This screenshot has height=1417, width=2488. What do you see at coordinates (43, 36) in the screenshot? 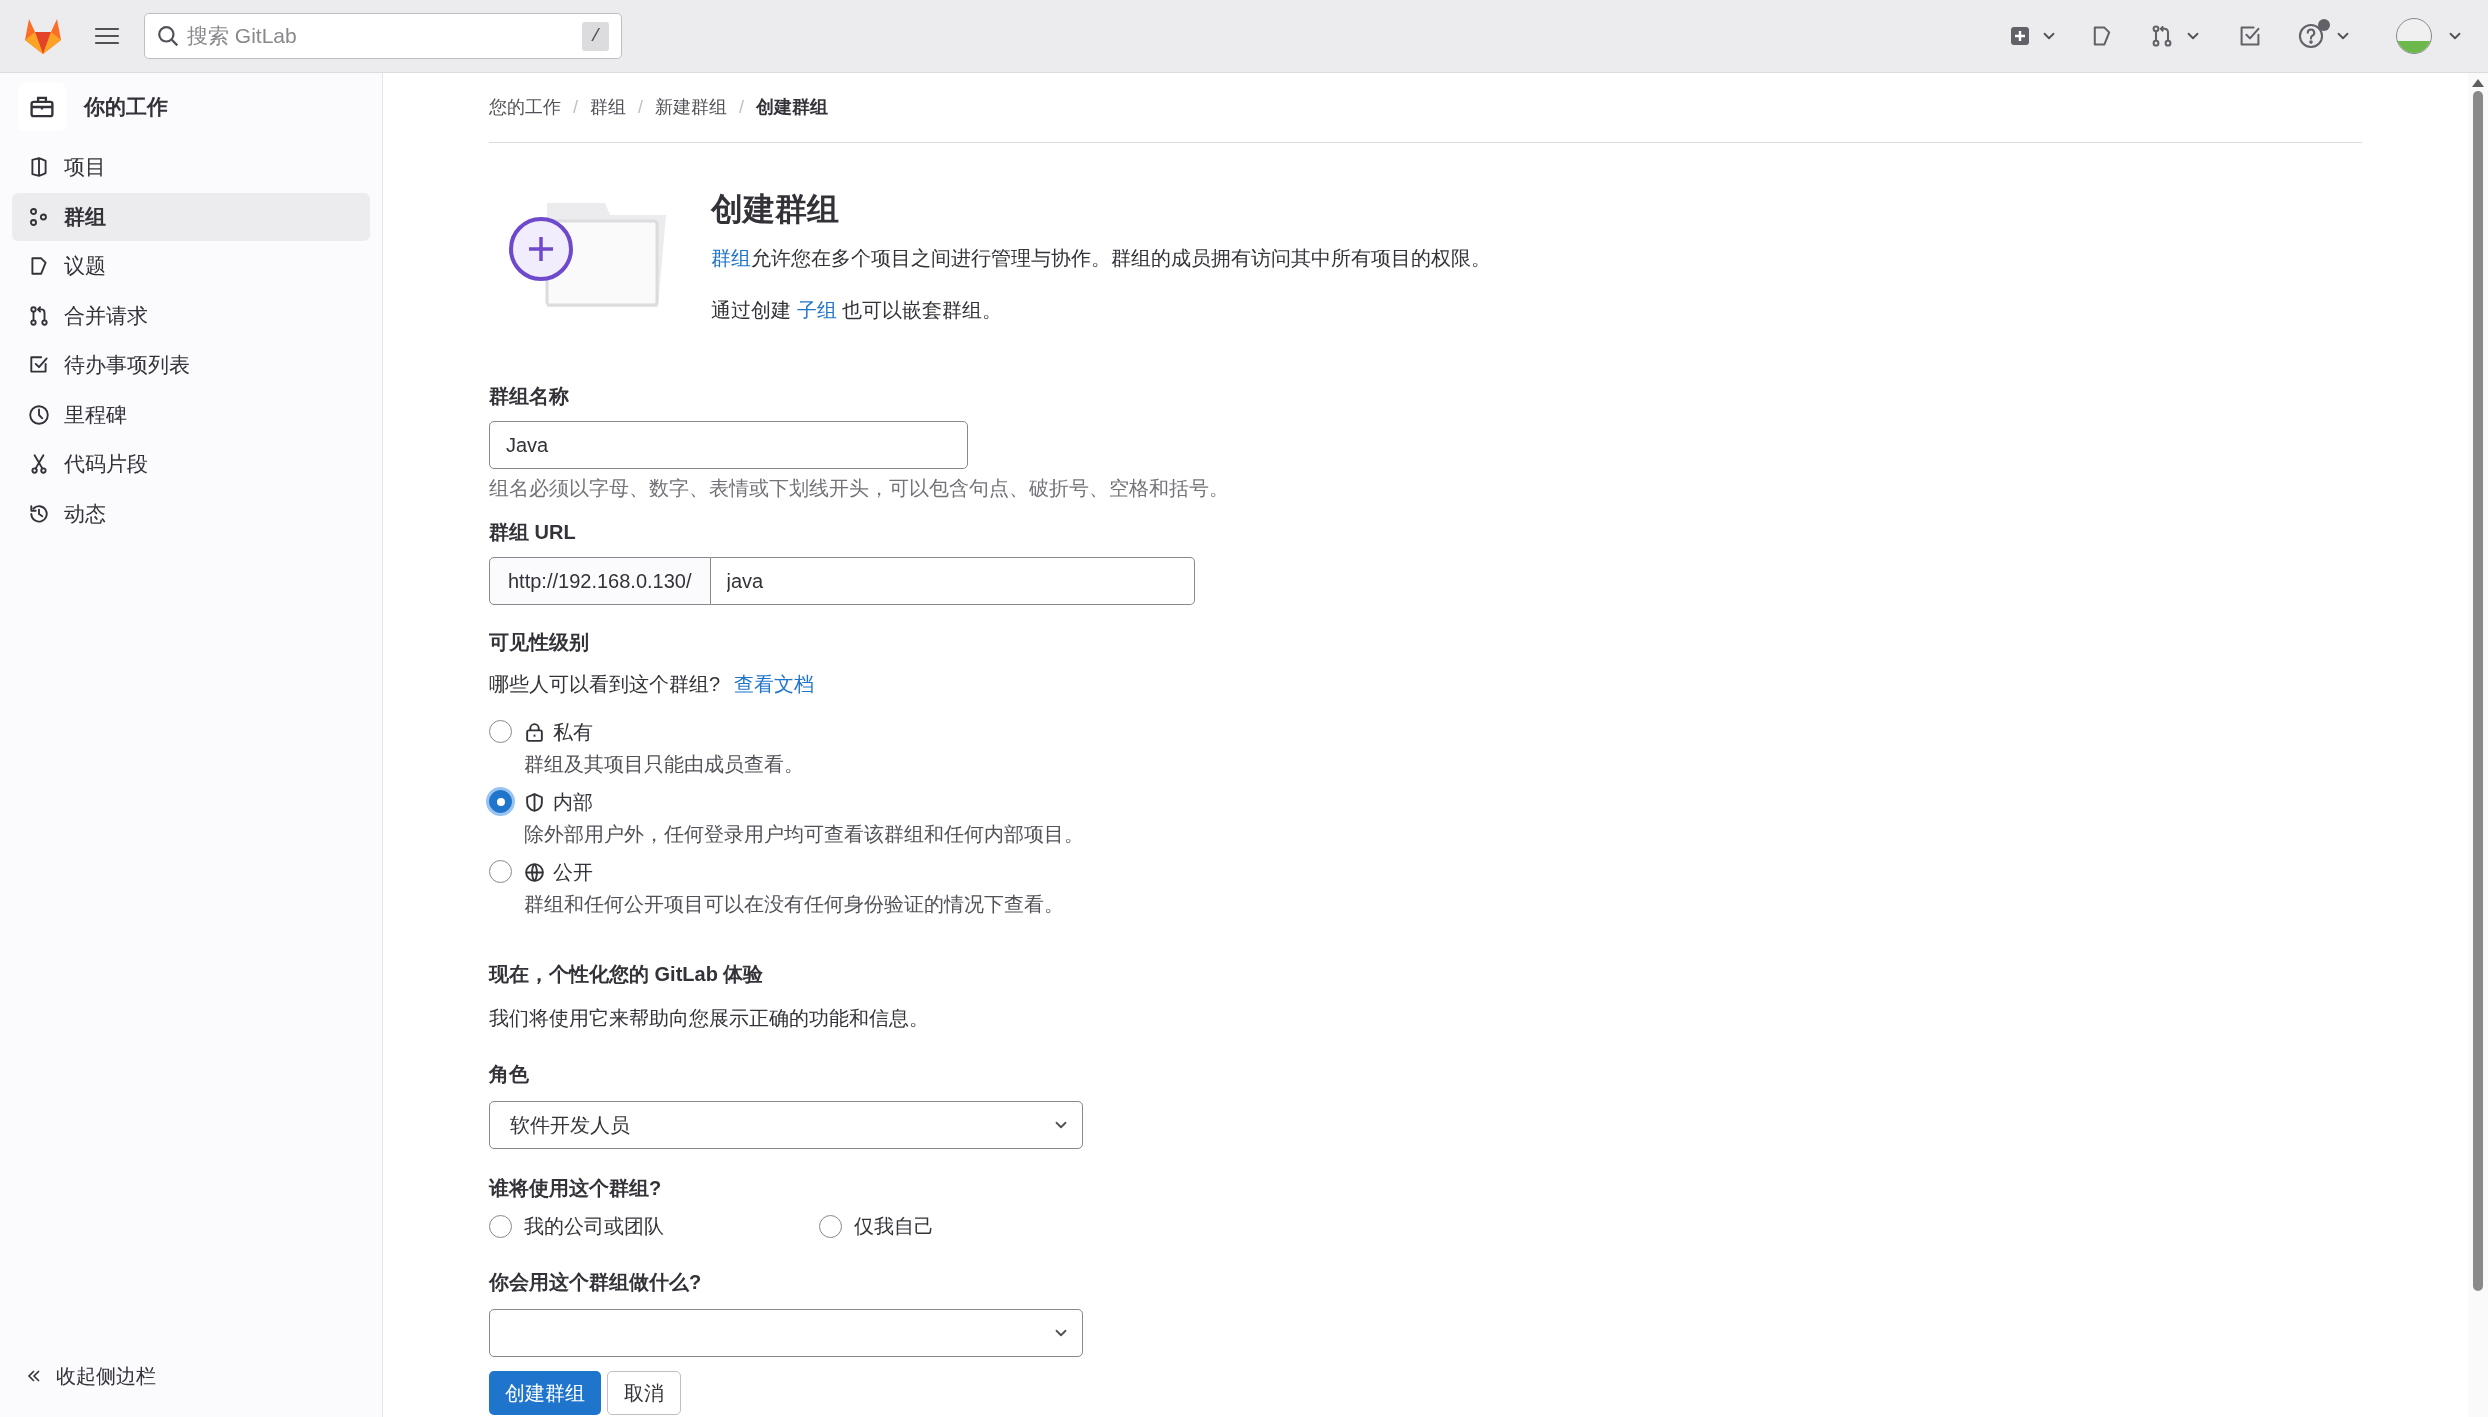
I see `fox-logo-icon` at bounding box center [43, 36].